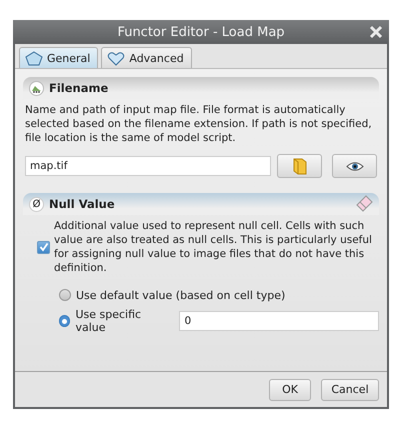 The height and width of the screenshot is (435, 409). I want to click on pentagon-icon, so click(34, 58).